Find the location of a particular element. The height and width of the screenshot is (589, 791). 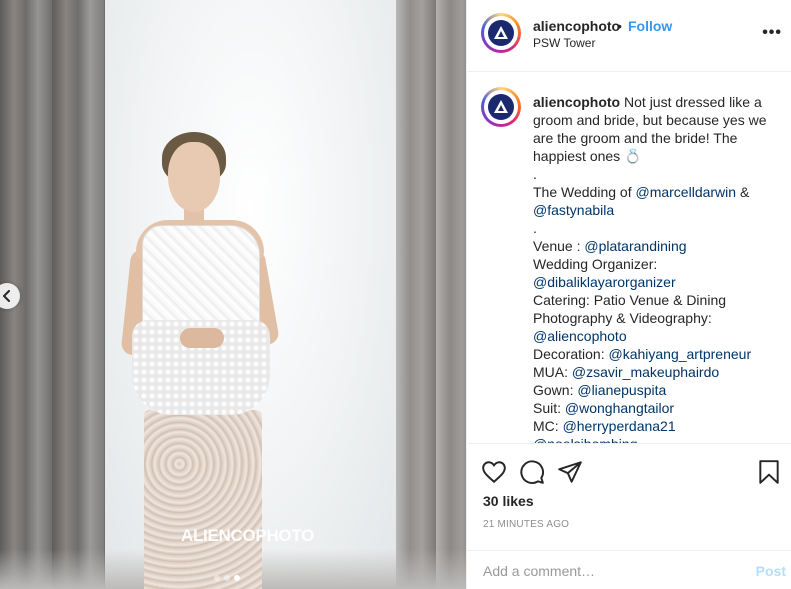

wo-label: Wedding Organizer: is located at coordinates (595, 264).